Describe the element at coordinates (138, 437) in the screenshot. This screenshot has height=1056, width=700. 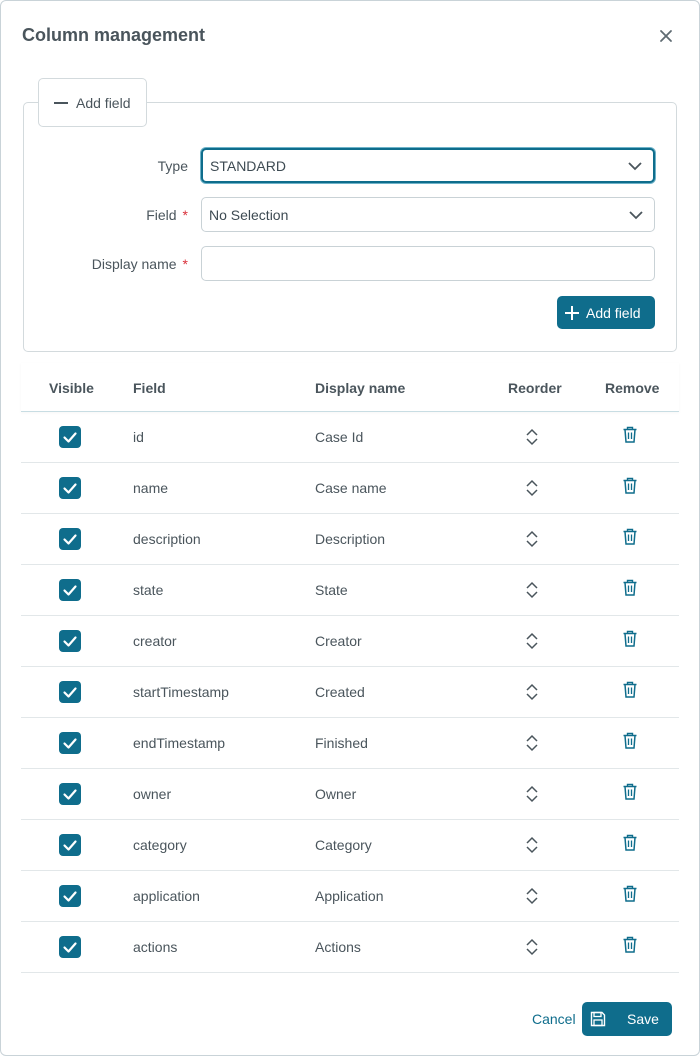
I see `field-cell: id` at that location.